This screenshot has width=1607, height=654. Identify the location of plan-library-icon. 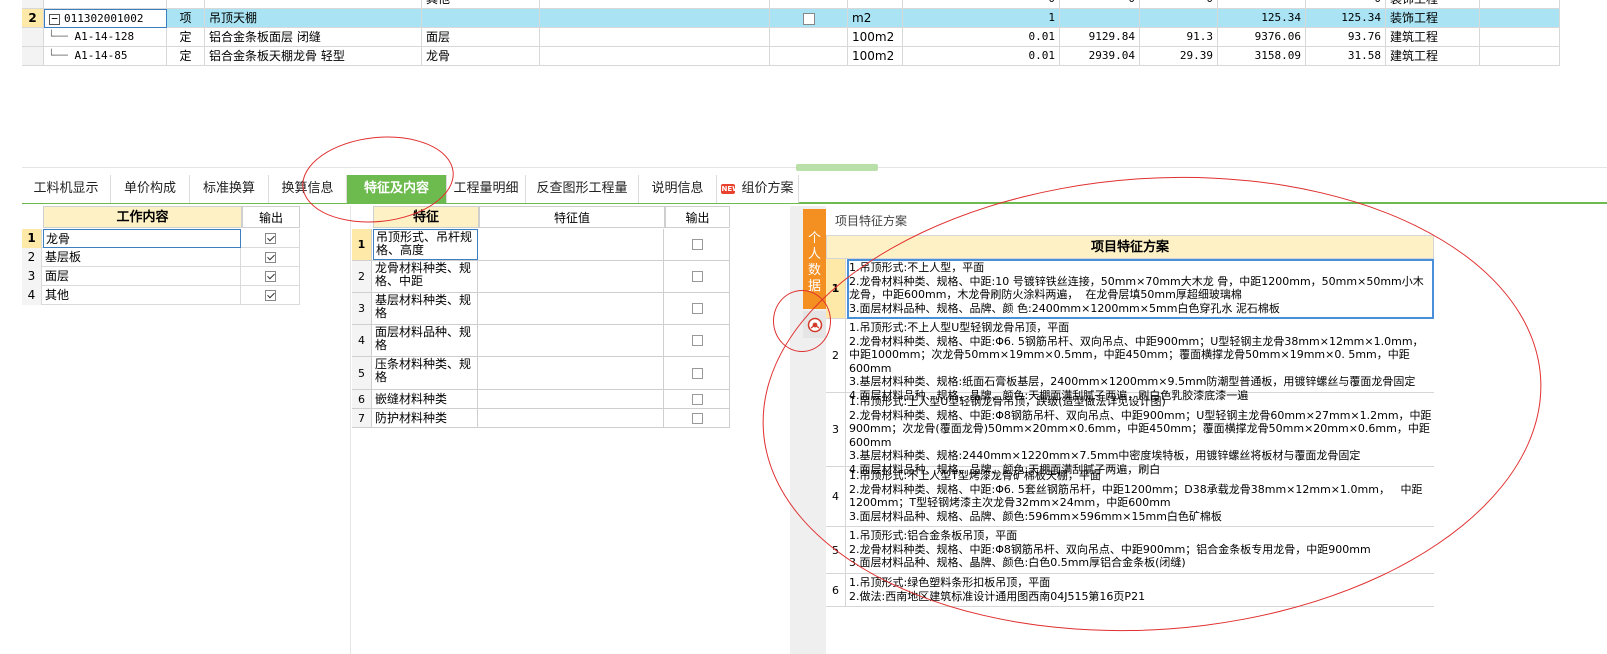
(814, 324).